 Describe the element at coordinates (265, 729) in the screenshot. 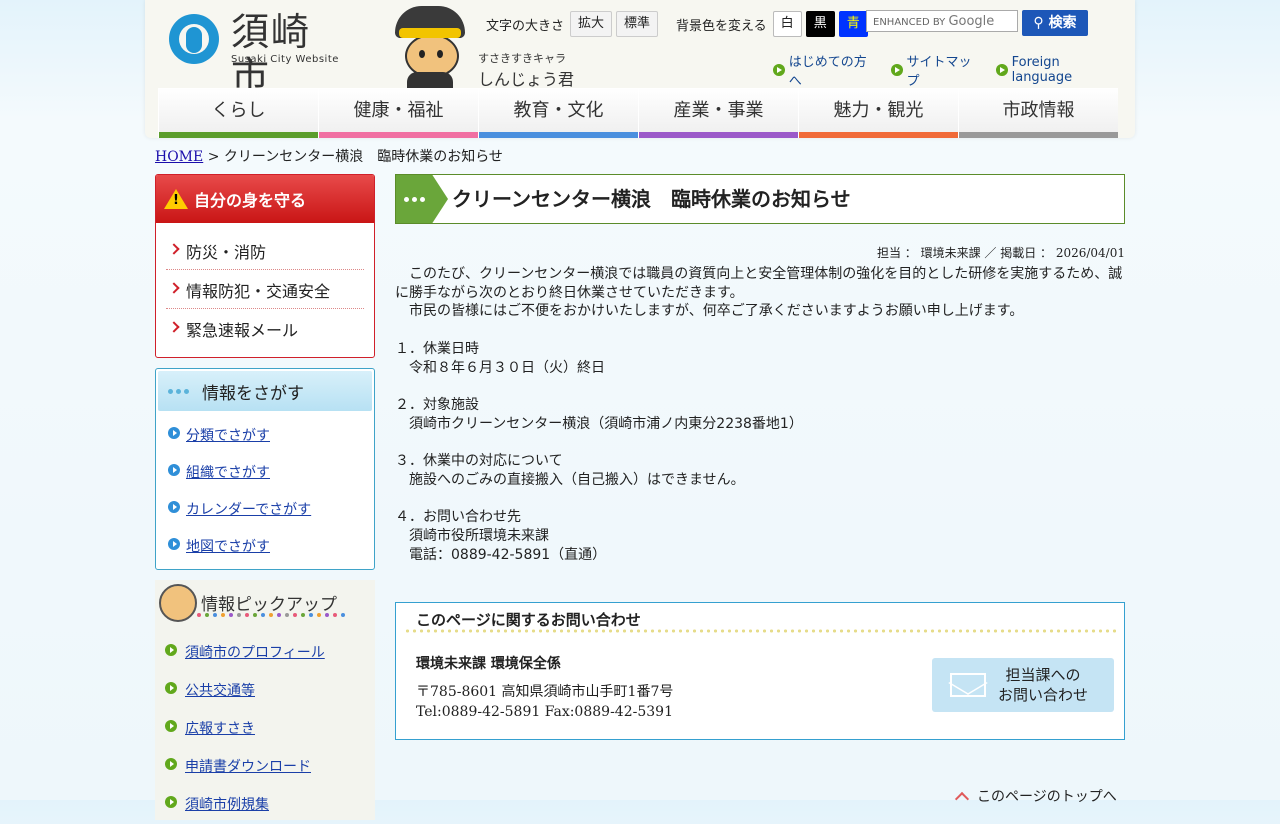

I see `pickup-item: 広報すさき` at that location.